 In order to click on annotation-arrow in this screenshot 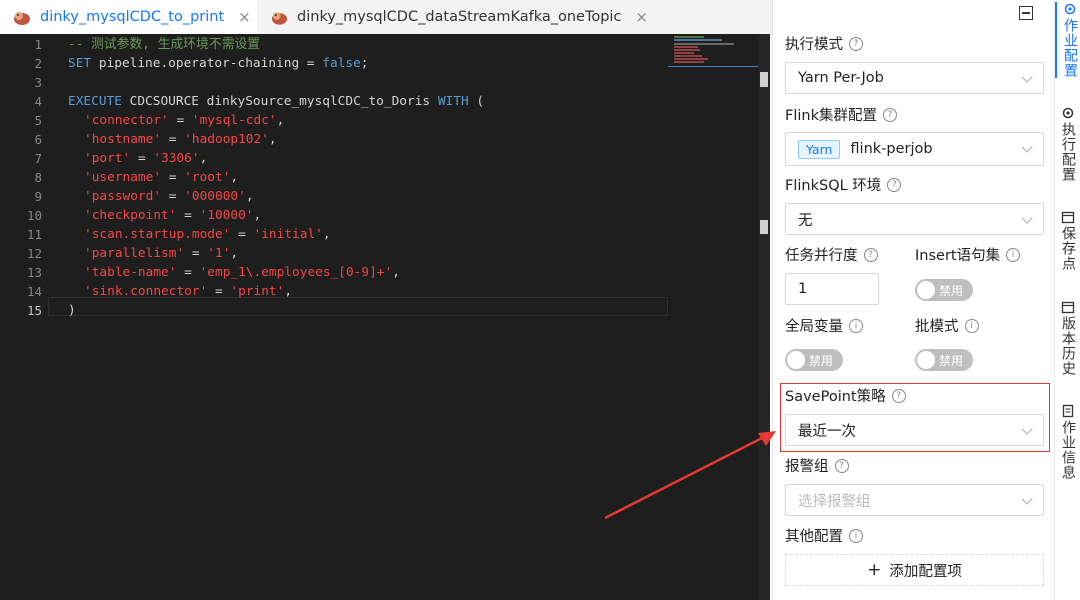, I will do `click(690, 475)`.